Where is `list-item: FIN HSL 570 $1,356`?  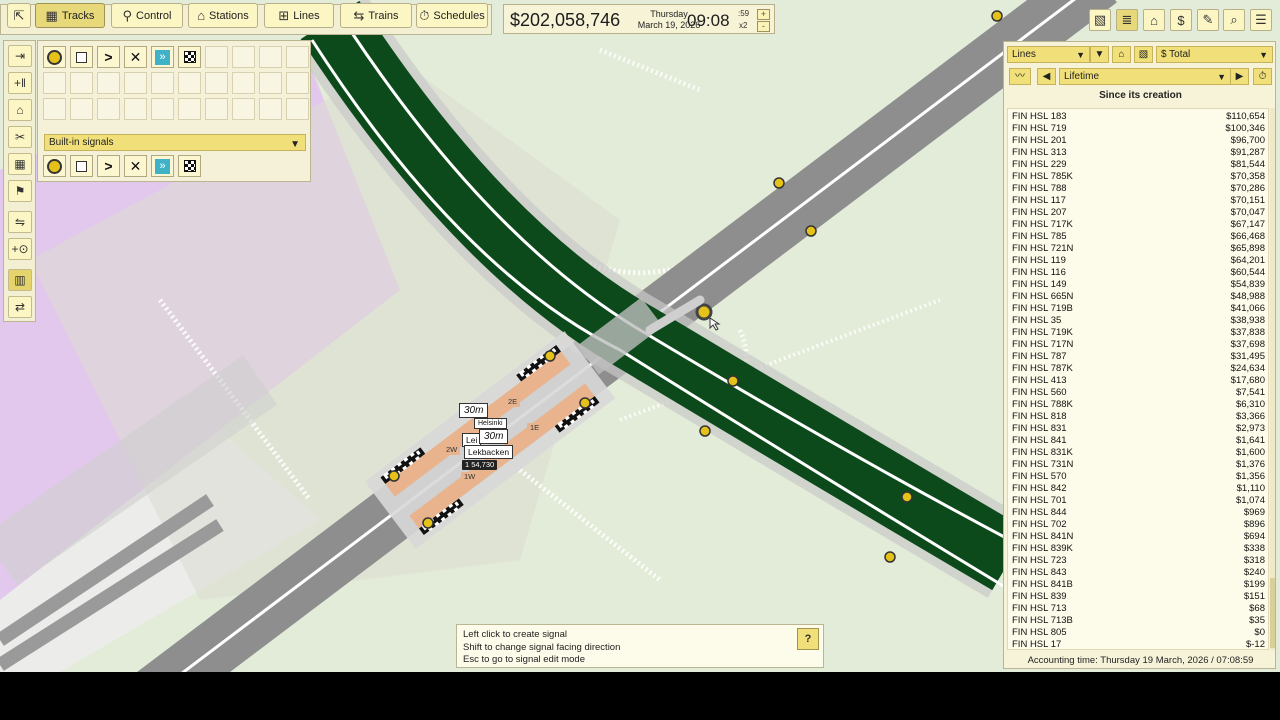
list-item: FIN HSL 570 $1,356 is located at coordinates (1138, 477).